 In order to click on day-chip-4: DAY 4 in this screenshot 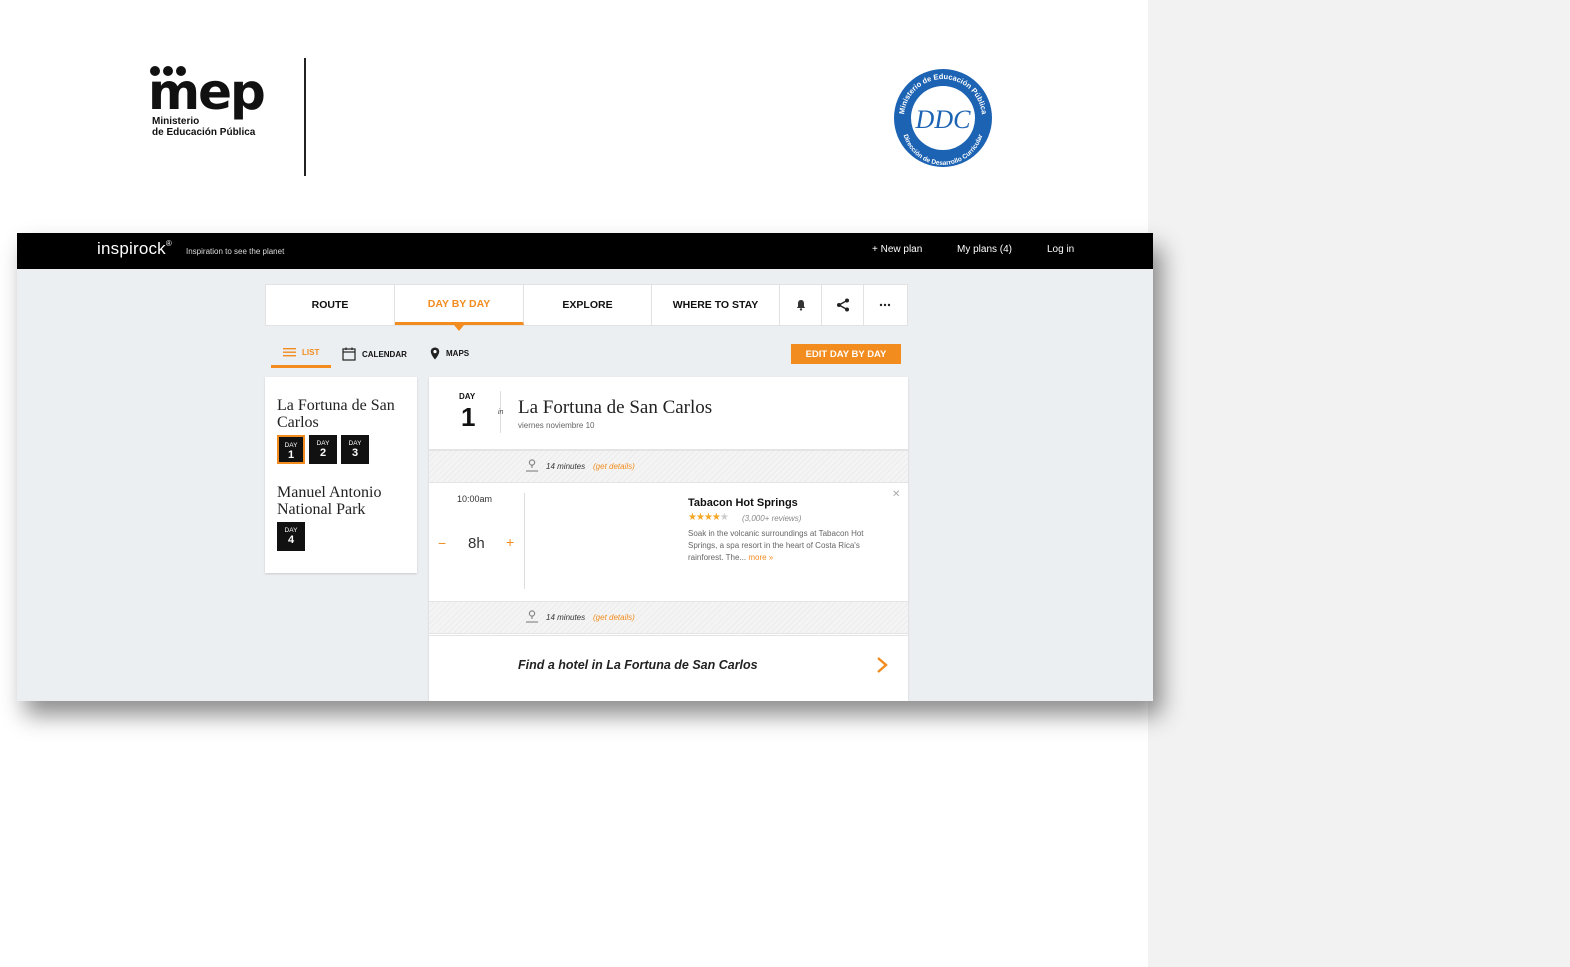, I will do `click(291, 536)`.